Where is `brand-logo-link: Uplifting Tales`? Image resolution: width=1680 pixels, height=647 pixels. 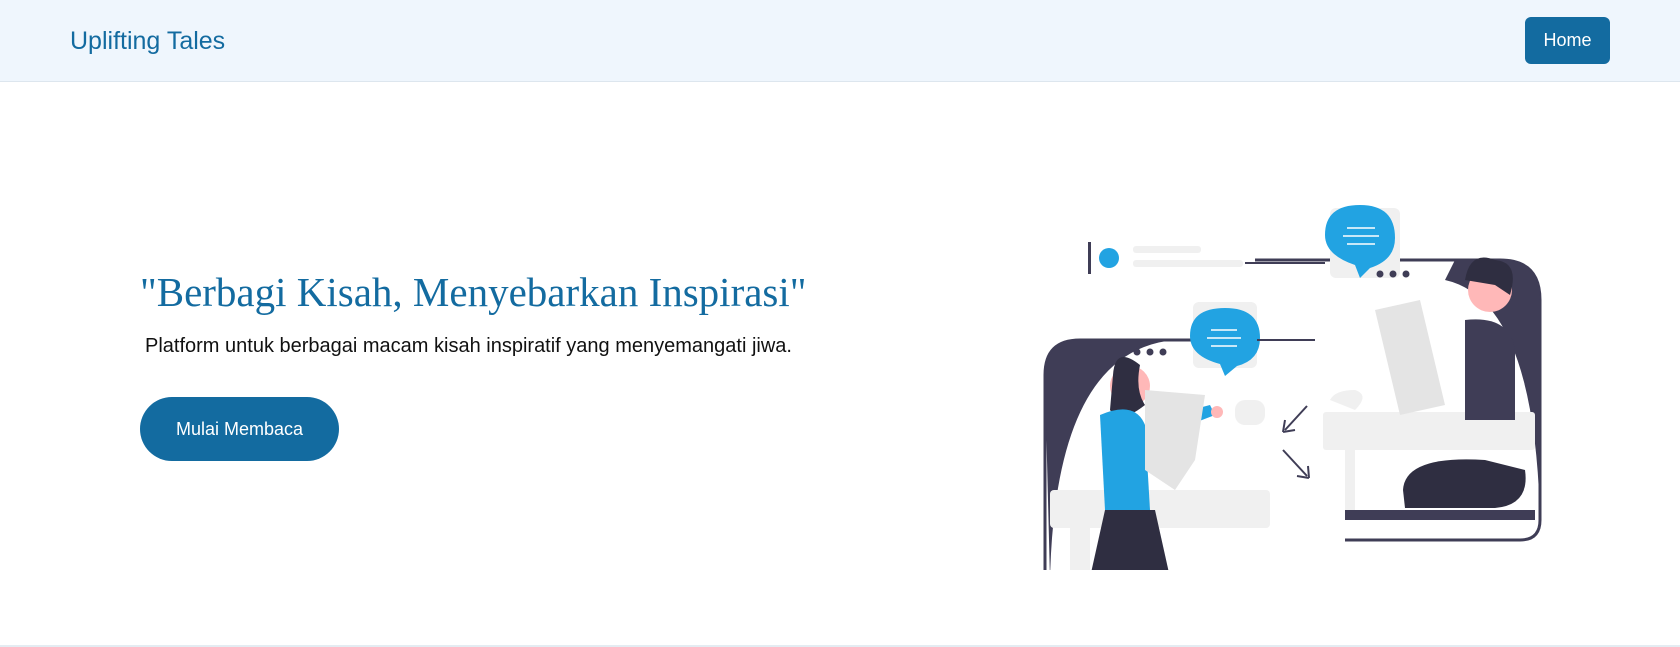
brand-logo-link: Uplifting Tales is located at coordinates (147, 41).